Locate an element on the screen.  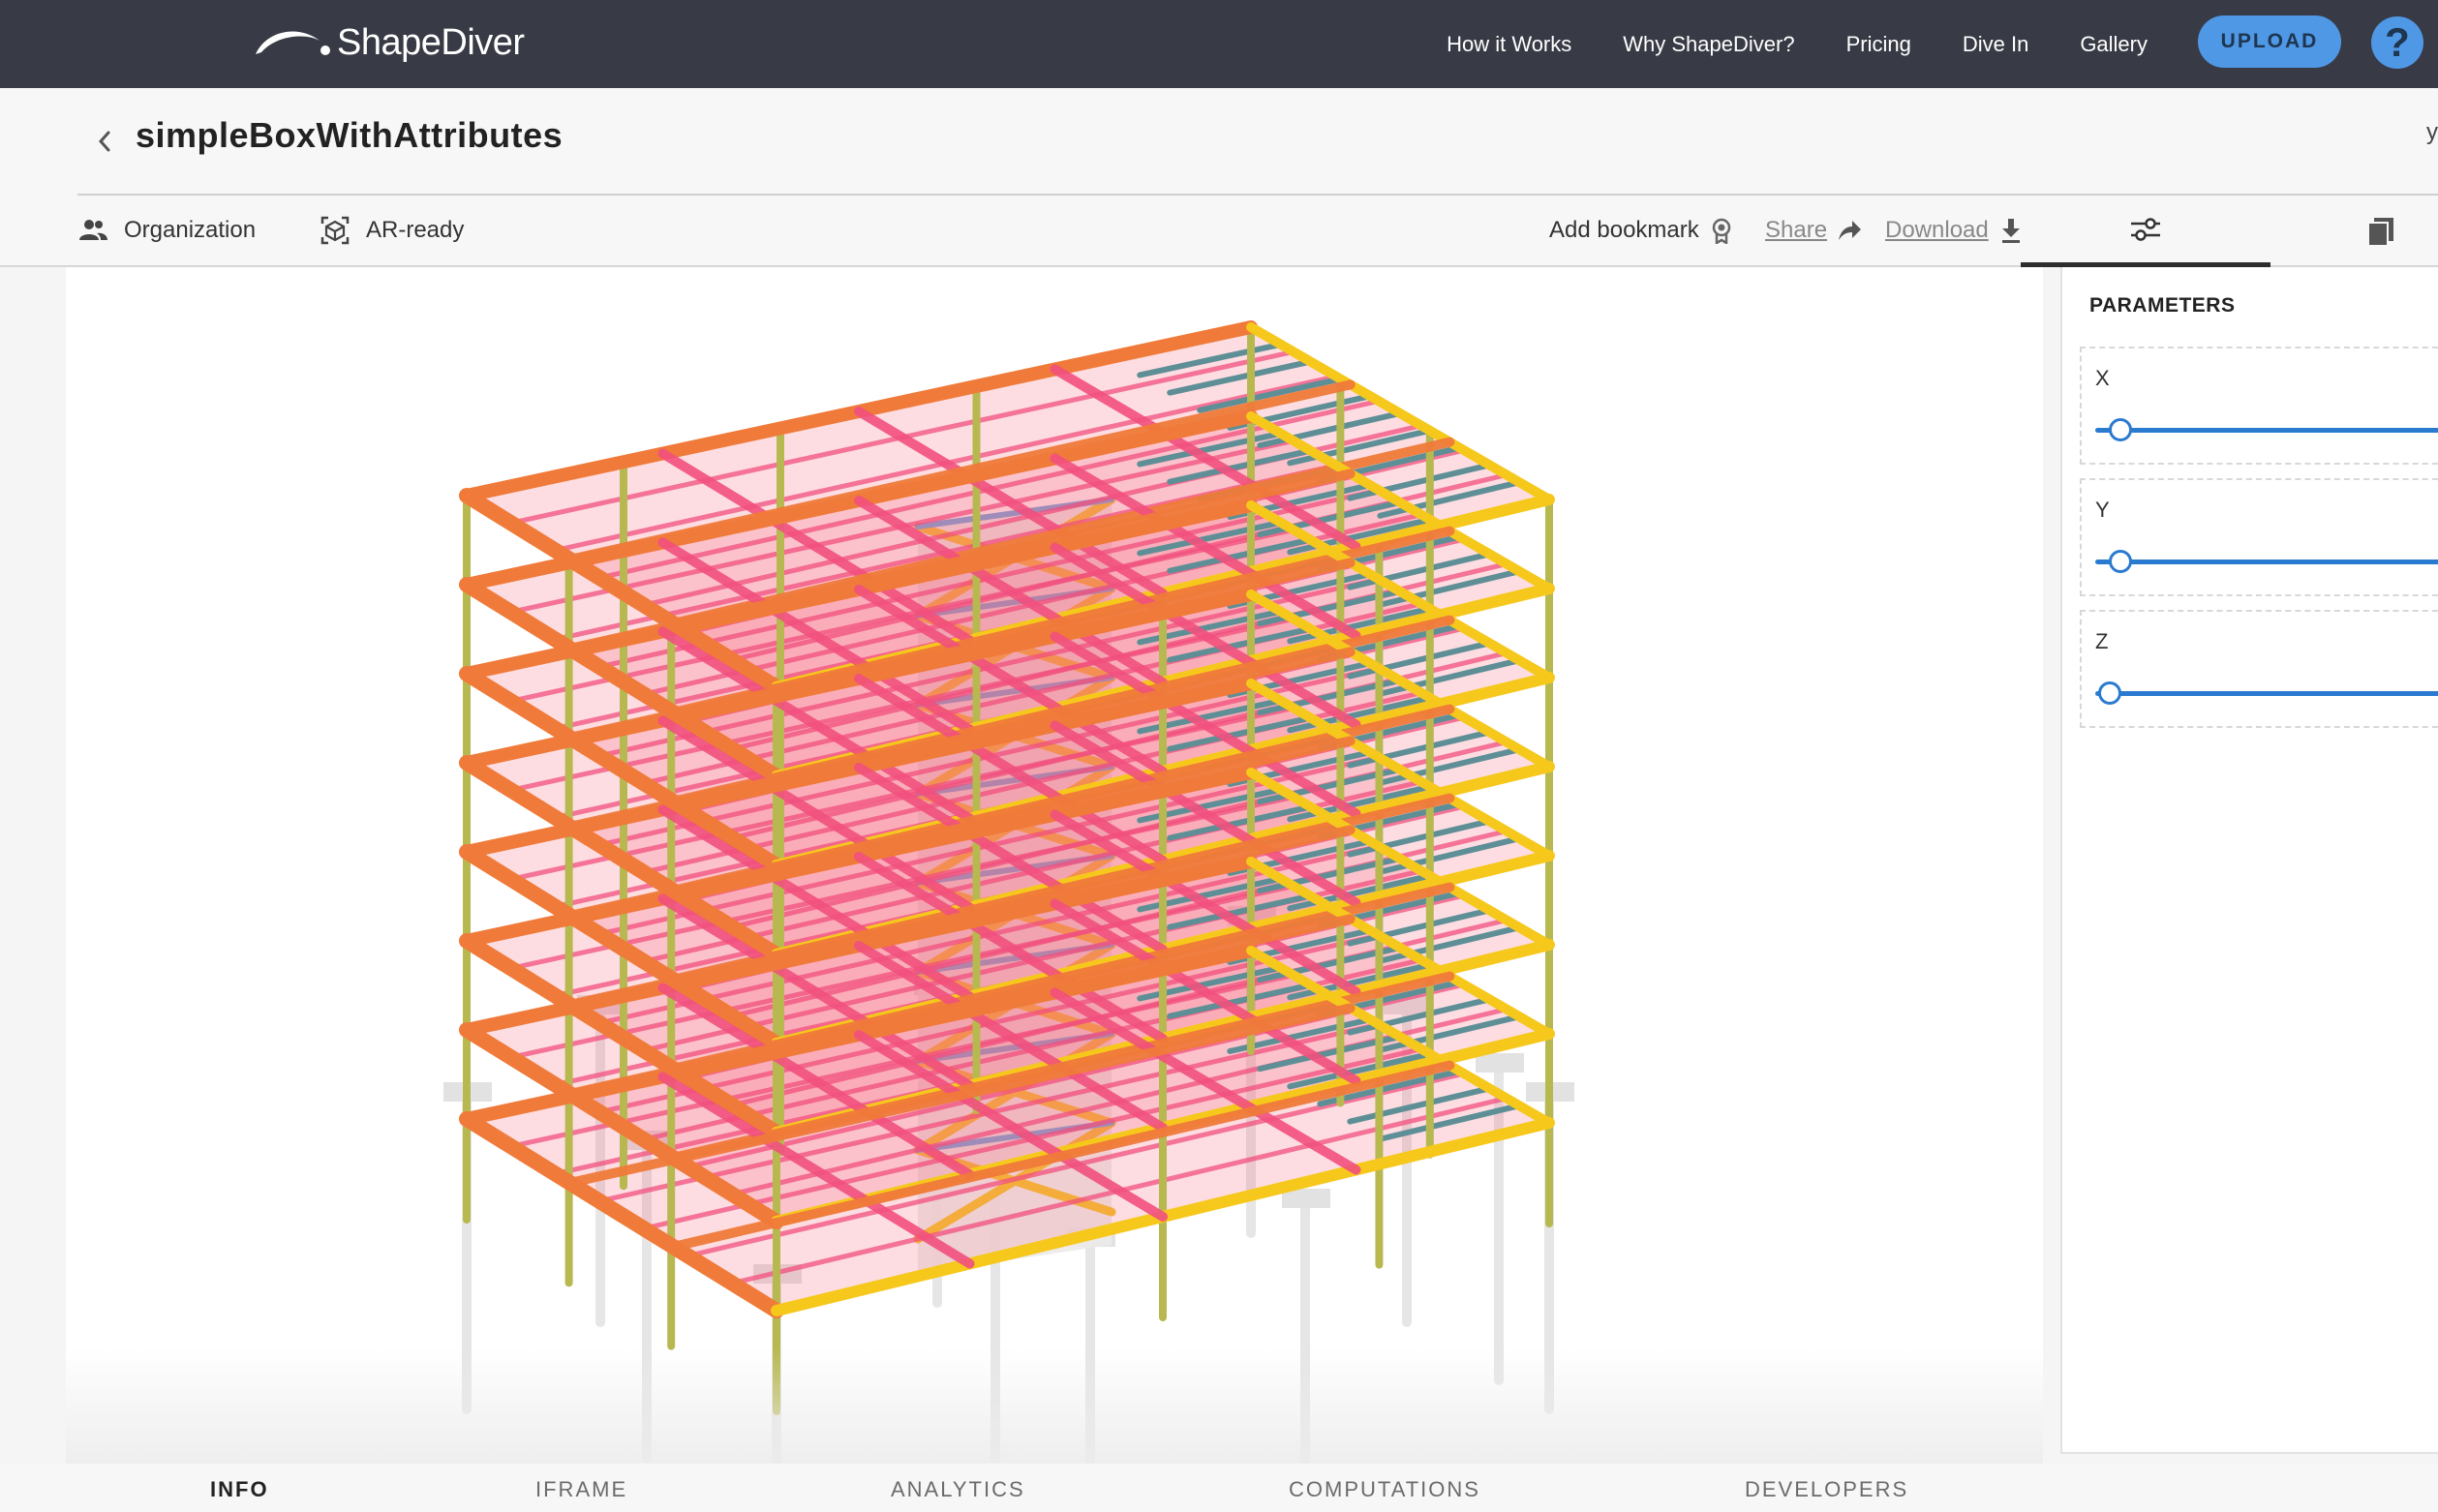
parameter-card-y: Y is located at coordinates (2259, 537).